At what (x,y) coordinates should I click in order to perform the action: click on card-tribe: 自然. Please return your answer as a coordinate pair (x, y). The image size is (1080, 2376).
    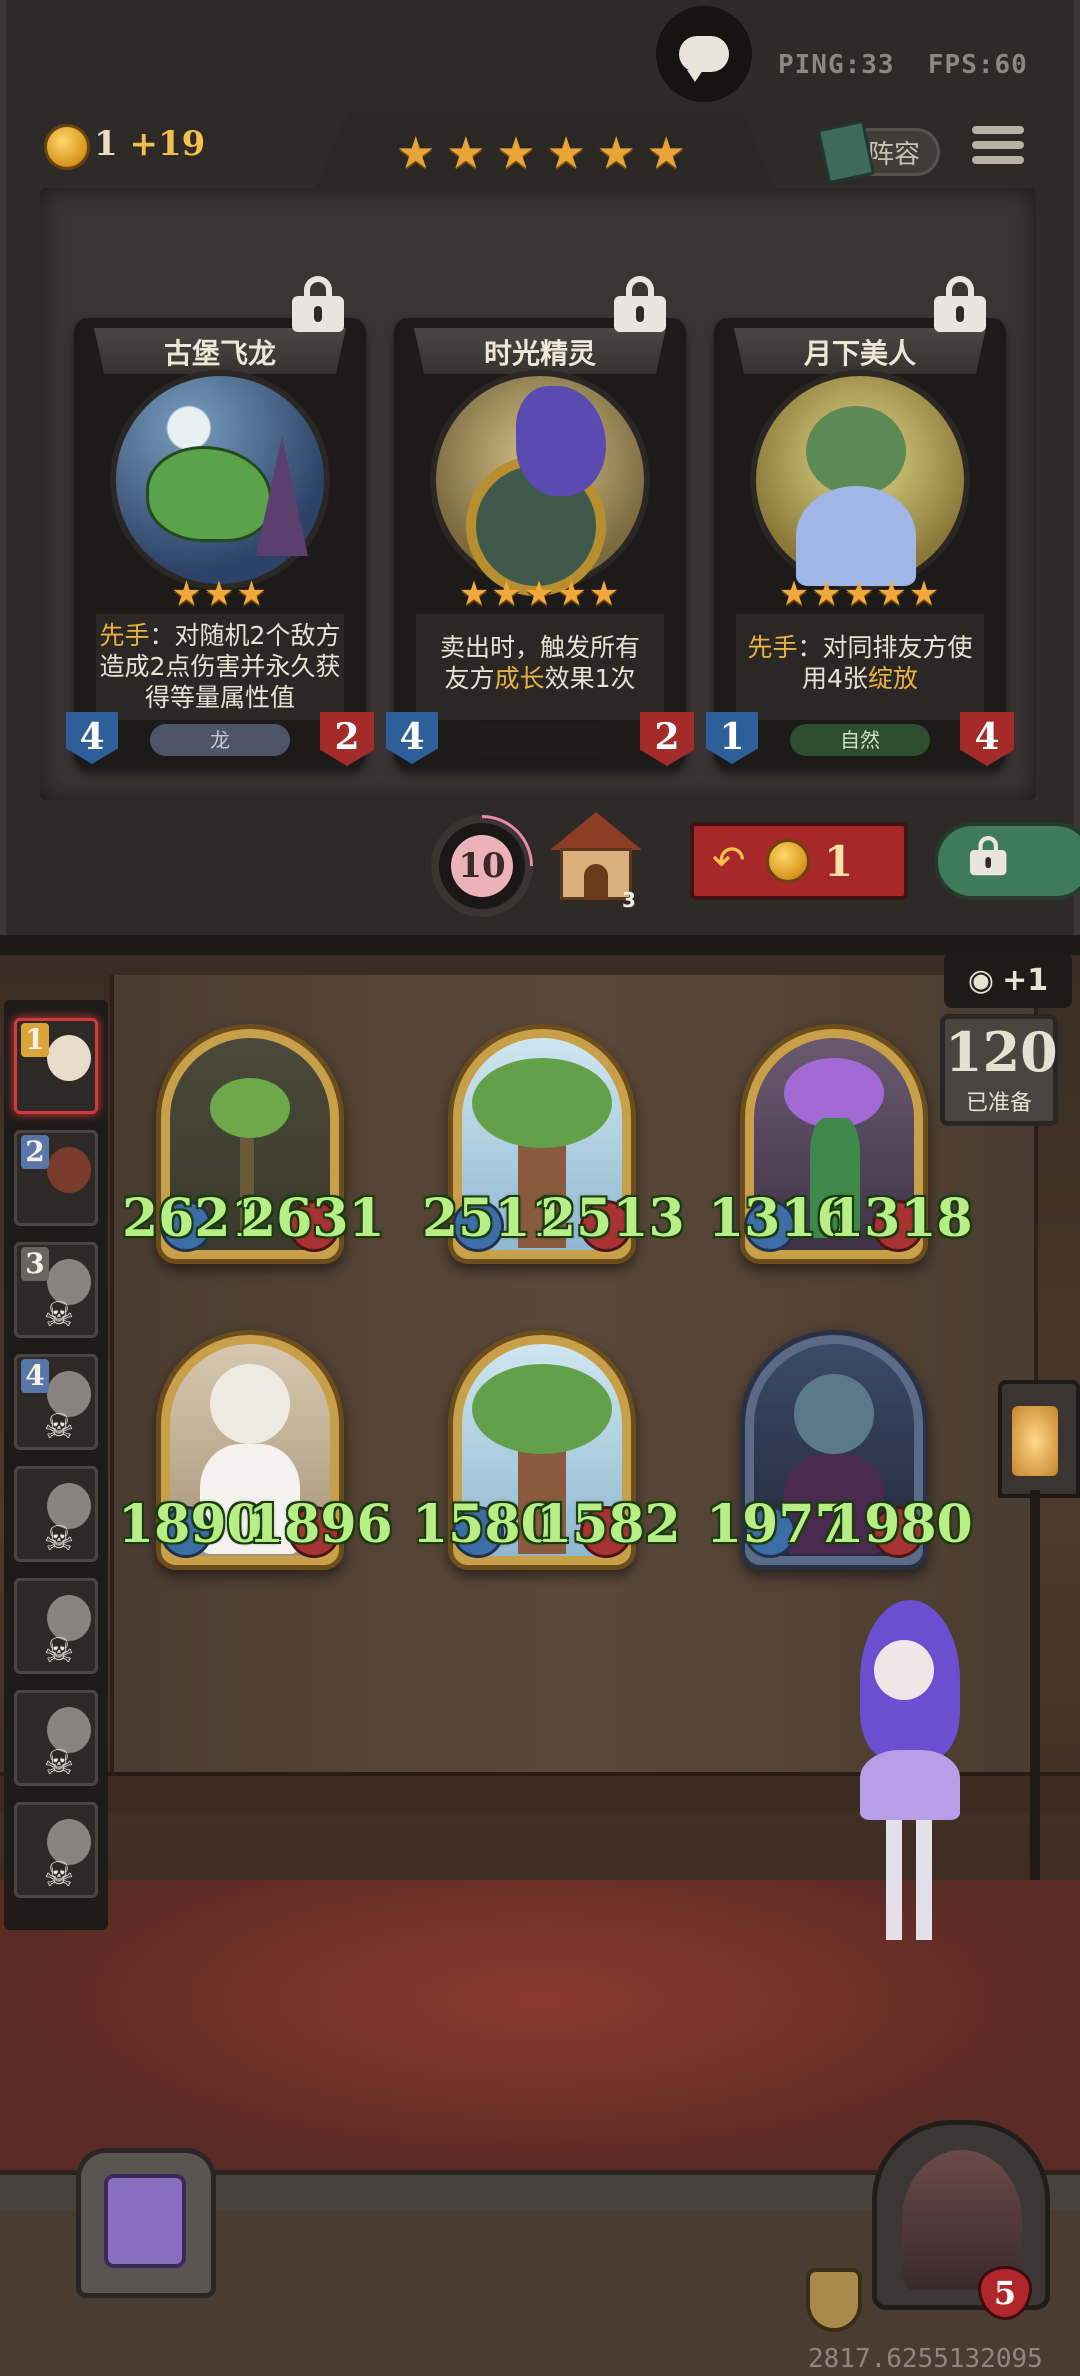
    Looking at the image, I should click on (860, 740).